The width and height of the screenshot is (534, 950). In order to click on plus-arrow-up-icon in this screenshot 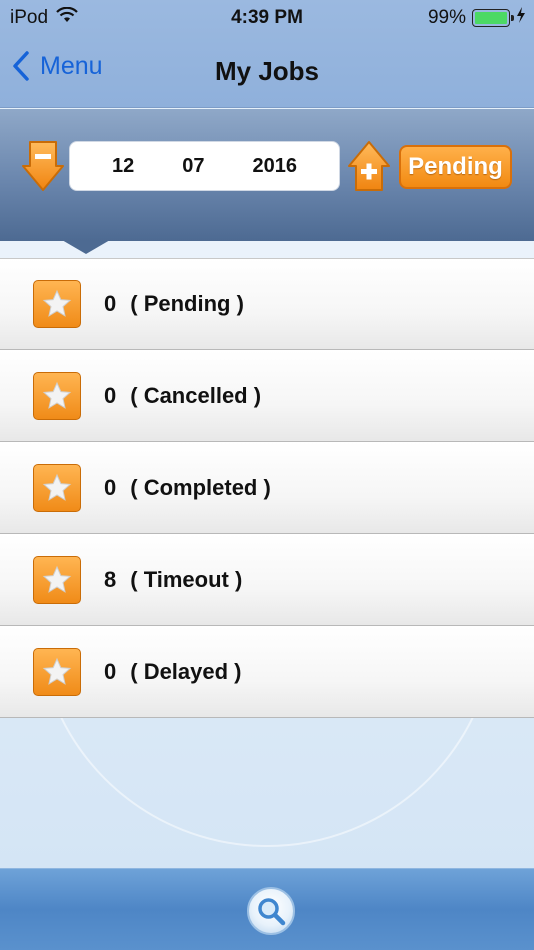, I will do `click(369, 166)`.